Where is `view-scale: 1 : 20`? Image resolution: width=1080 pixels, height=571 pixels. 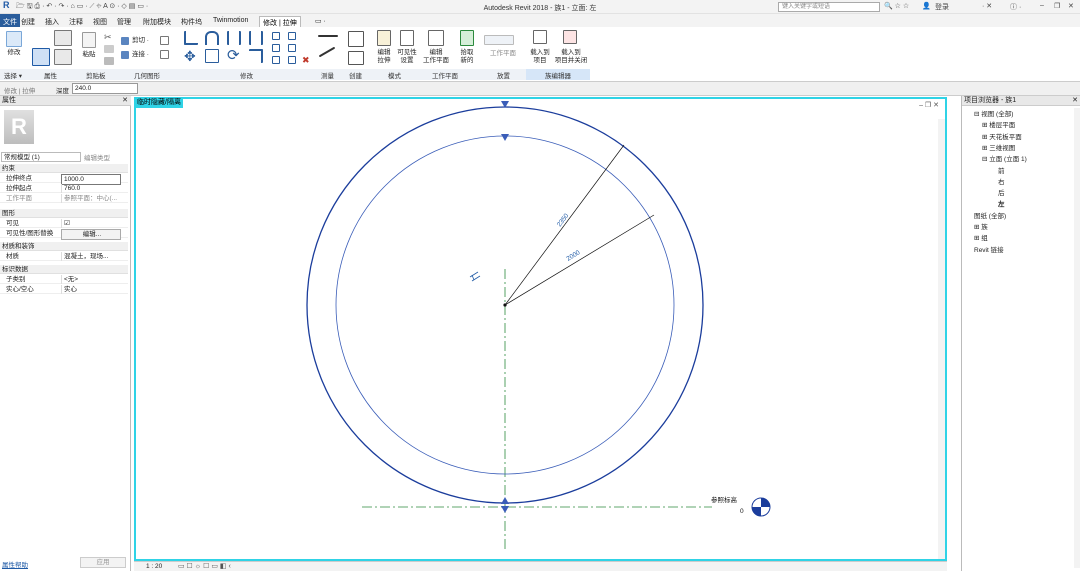
view-scale: 1 : 20 is located at coordinates (154, 566).